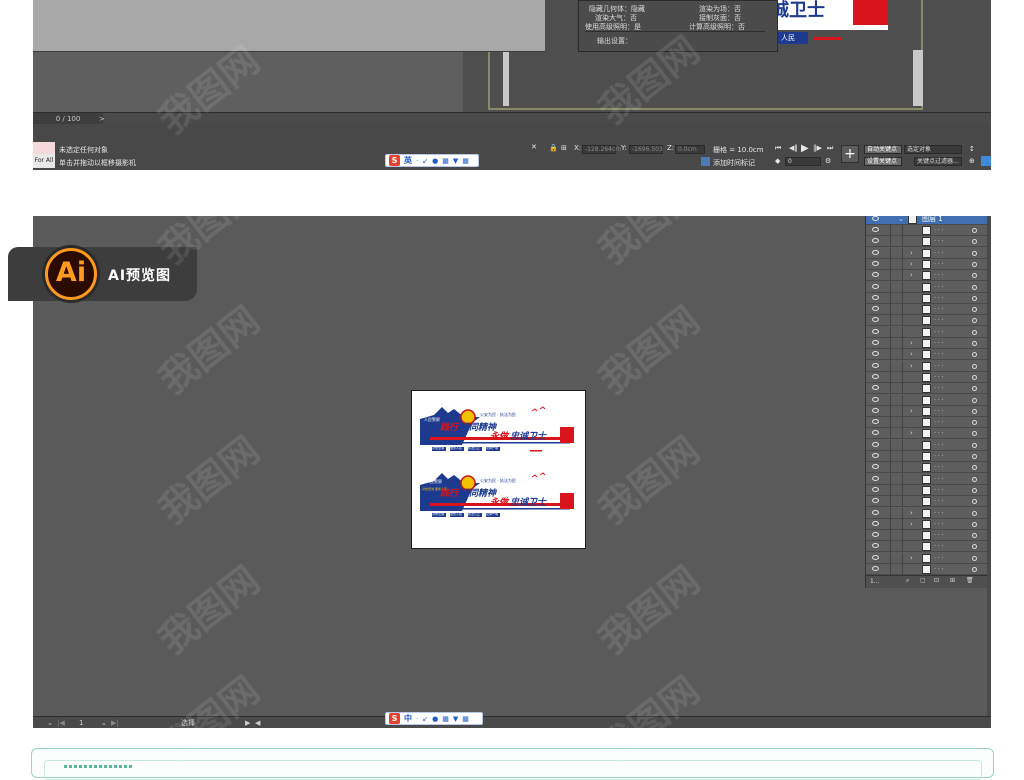 The width and height of the screenshot is (1024, 780). Describe the element at coordinates (936, 580) in the screenshot. I see `new-sublayer-icon: ⊡` at that location.